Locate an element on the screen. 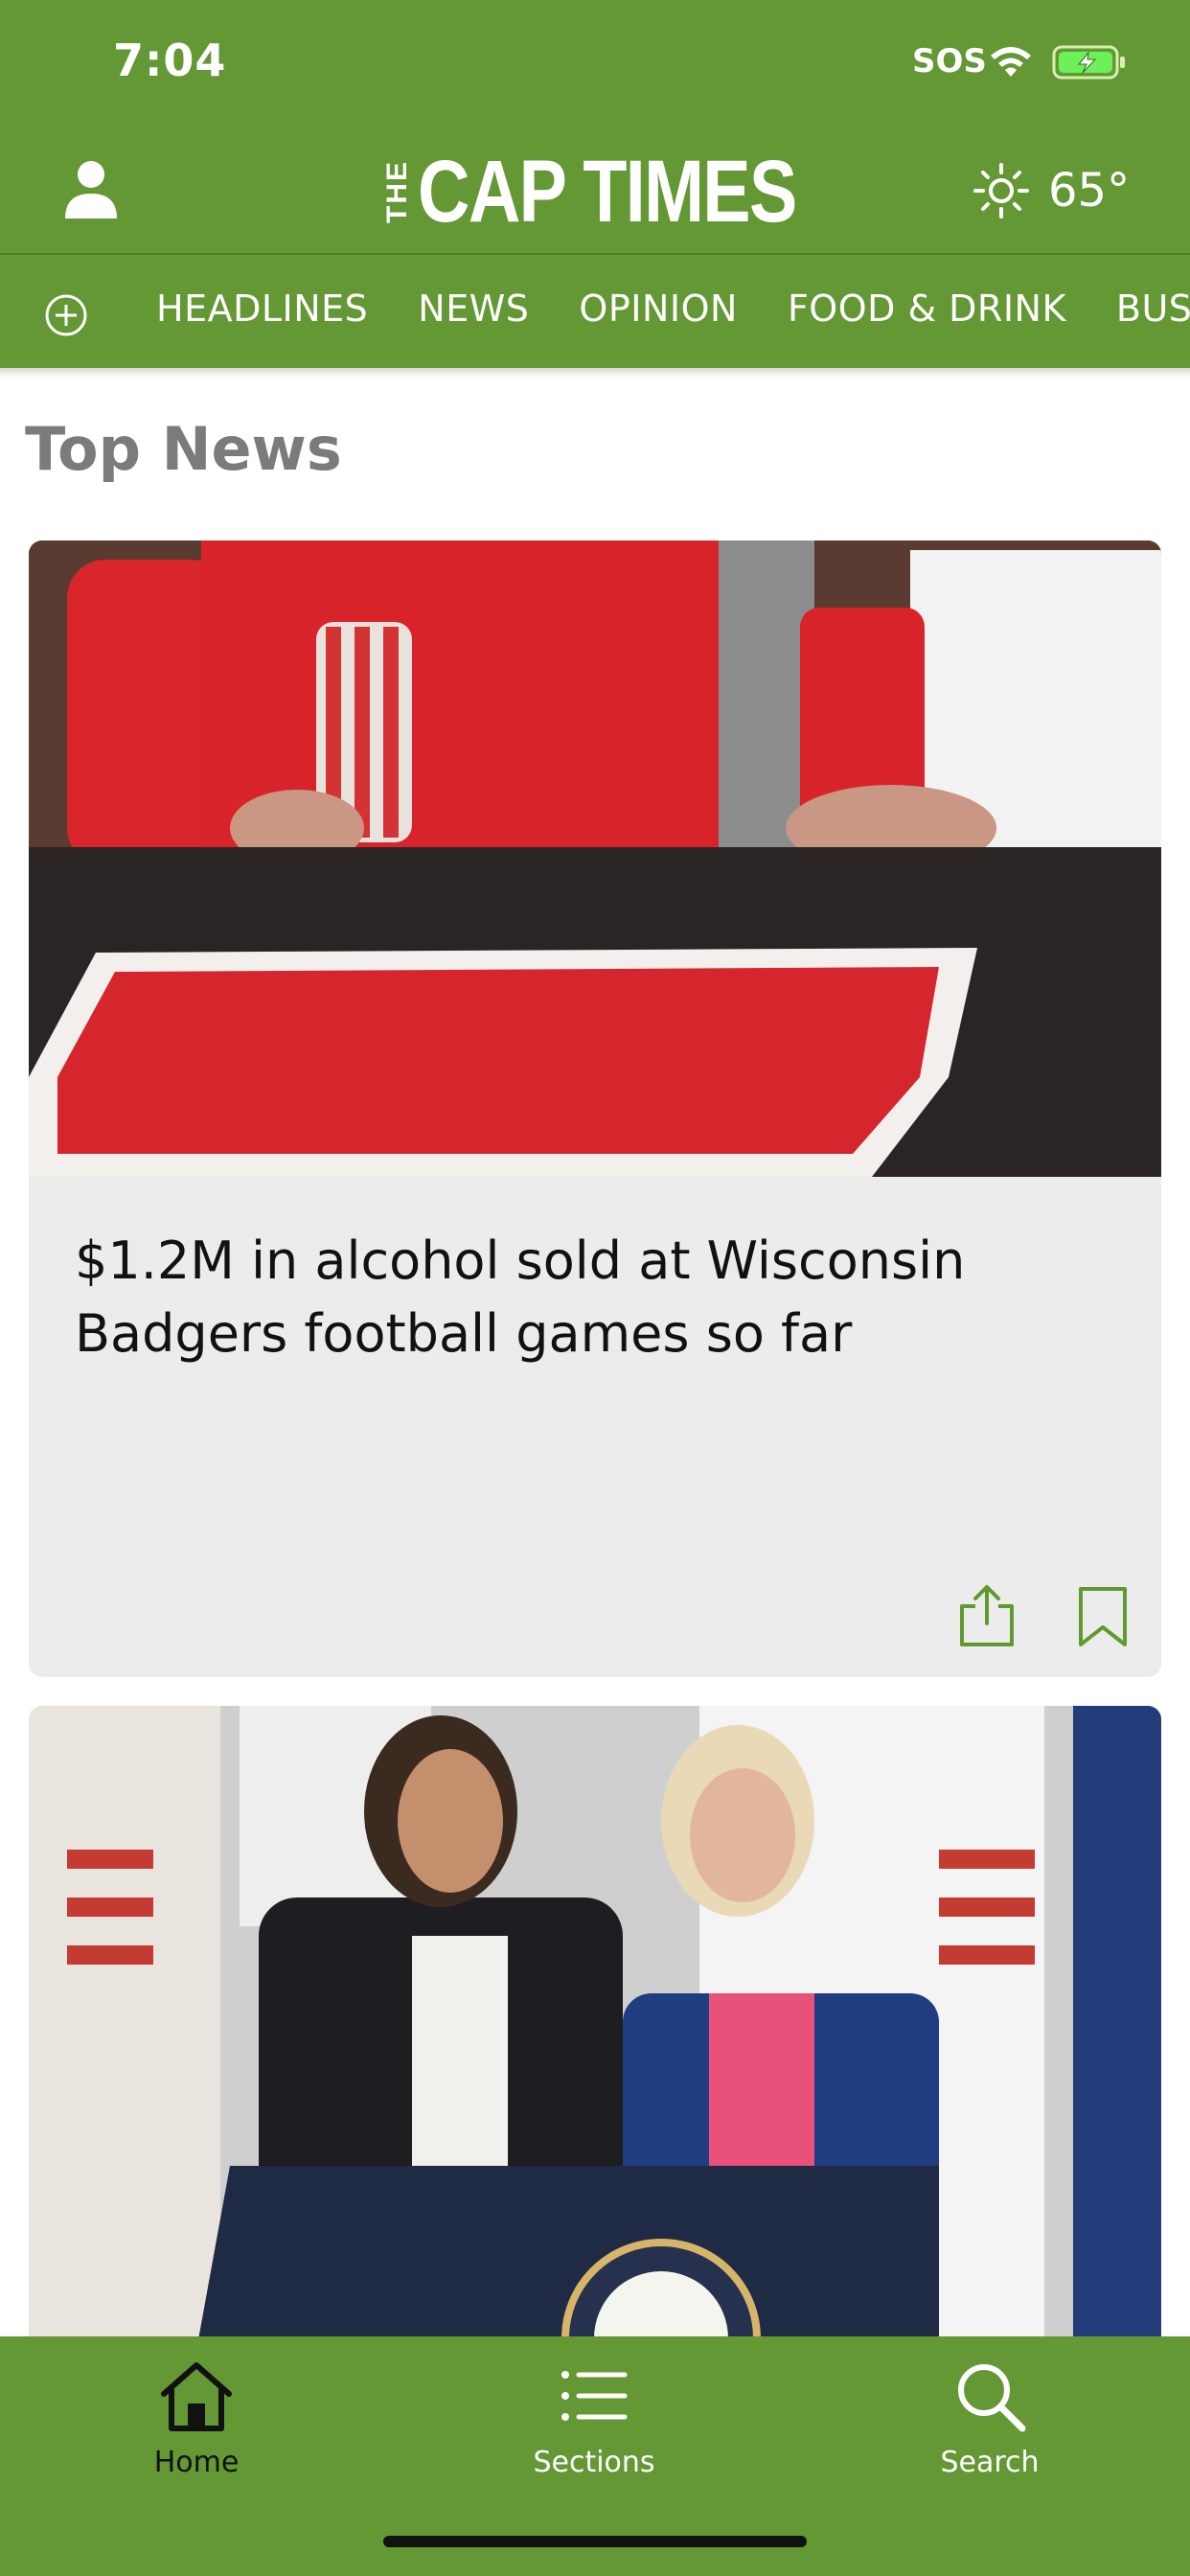 The image size is (1190, 2576). weather-widget: 65° is located at coordinates (1051, 190).